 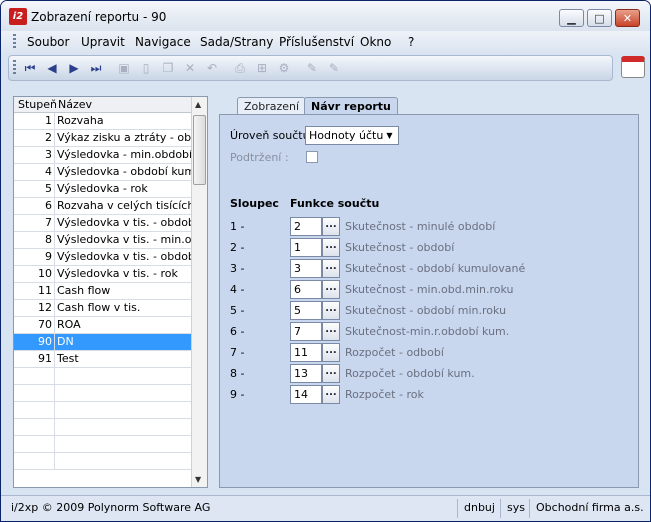 What do you see at coordinates (199, 292) in the screenshot?
I see `list-scrollbar: ▲ ▼` at bounding box center [199, 292].